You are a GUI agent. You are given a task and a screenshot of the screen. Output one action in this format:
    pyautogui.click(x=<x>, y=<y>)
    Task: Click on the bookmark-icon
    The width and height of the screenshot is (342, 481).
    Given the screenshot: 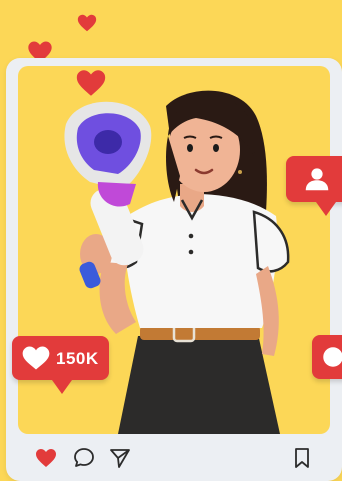 What is the action you would take?
    pyautogui.click(x=302, y=458)
    